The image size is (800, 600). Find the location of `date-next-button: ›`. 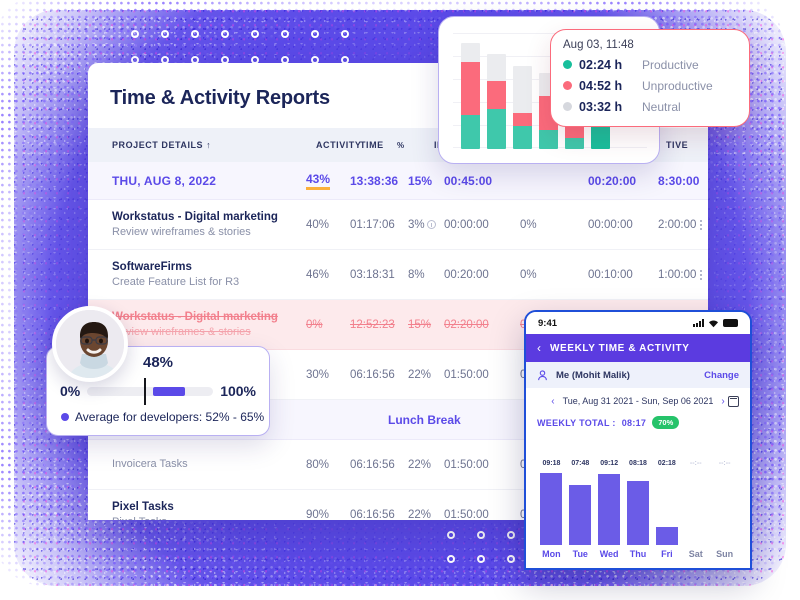

date-next-button: › is located at coordinates (722, 401).